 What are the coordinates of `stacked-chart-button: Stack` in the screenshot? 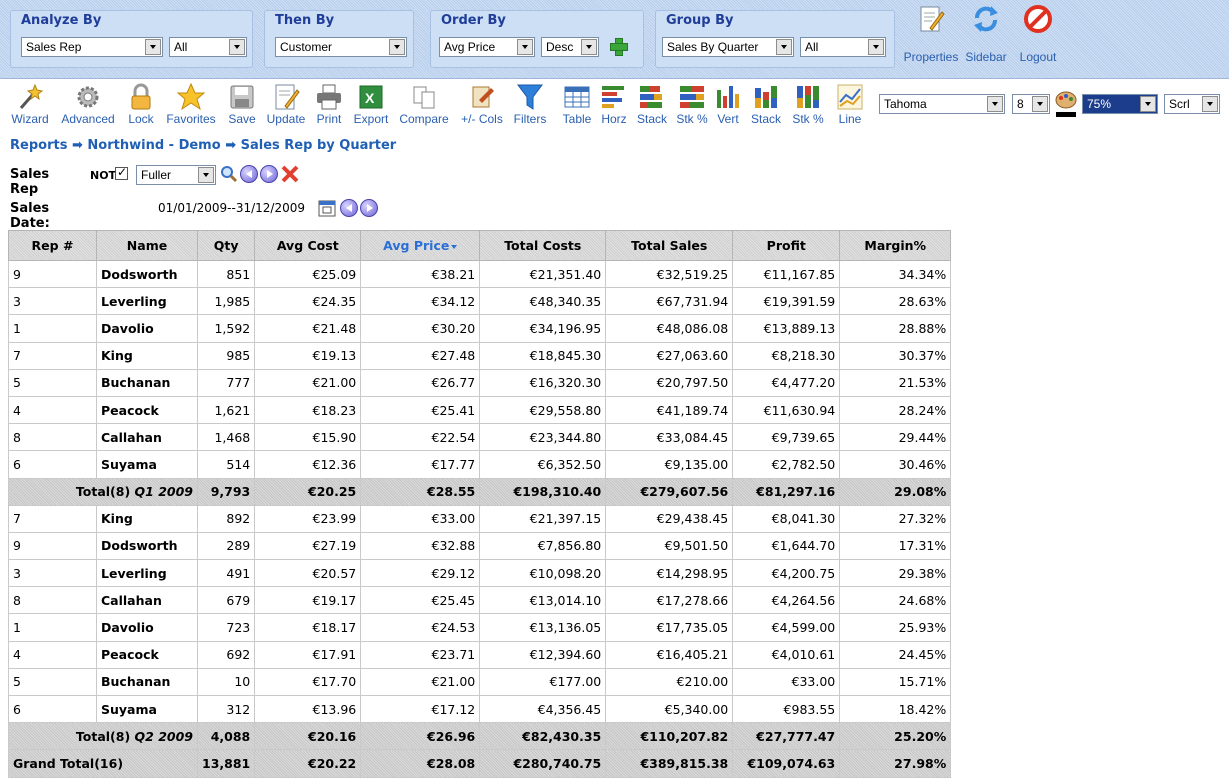 It's located at (652, 104).